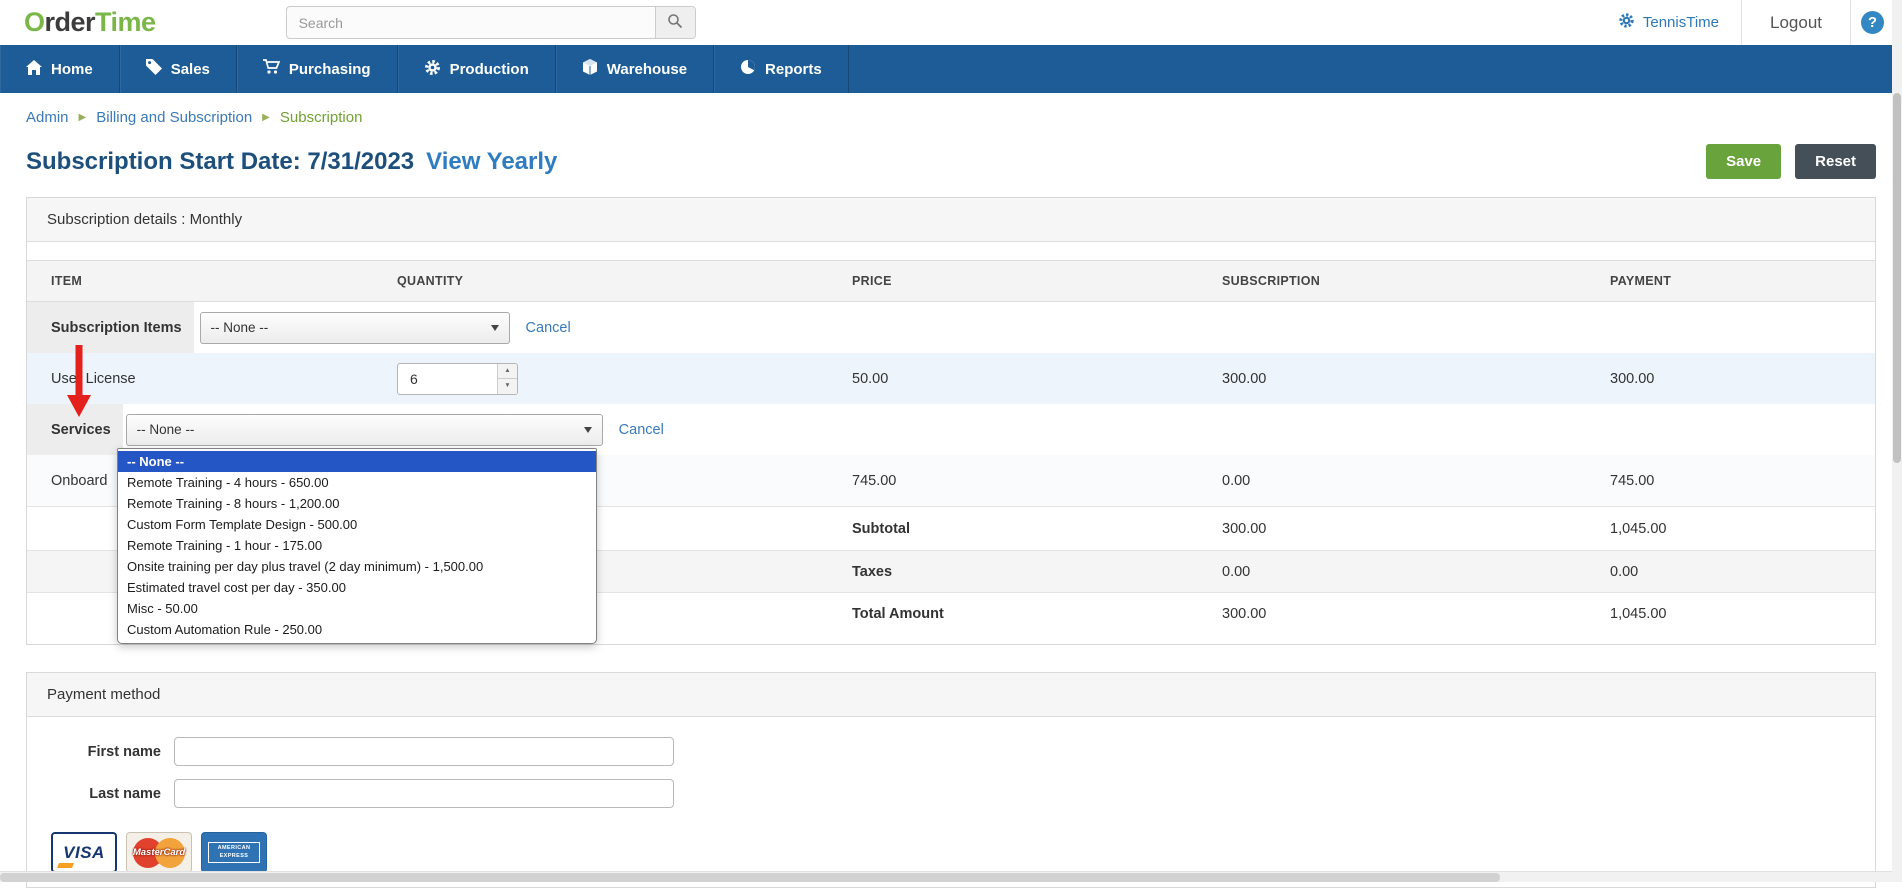  I want to click on view-yearly-link: View Yearly, so click(491, 162).